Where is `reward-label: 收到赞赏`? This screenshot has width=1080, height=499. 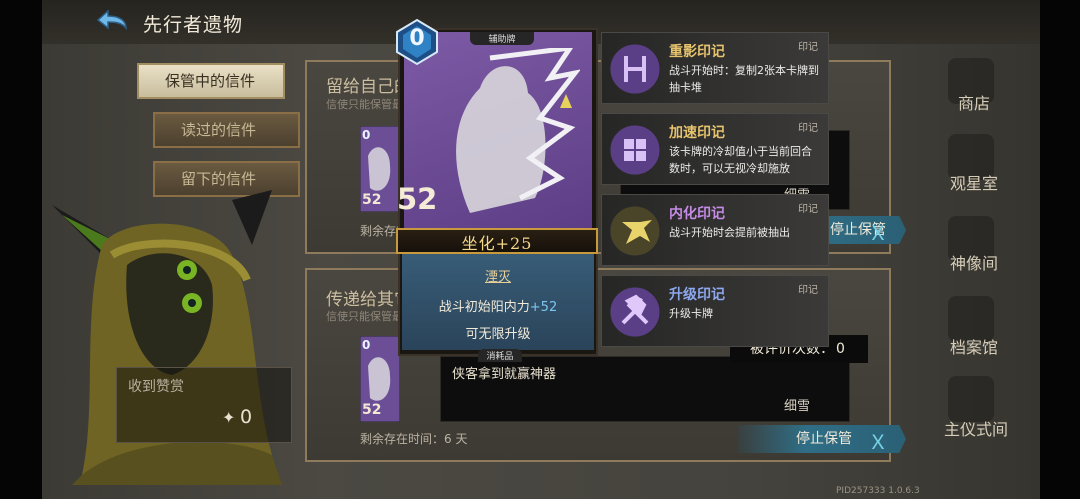 reward-label: 收到赞赏 is located at coordinates (156, 387).